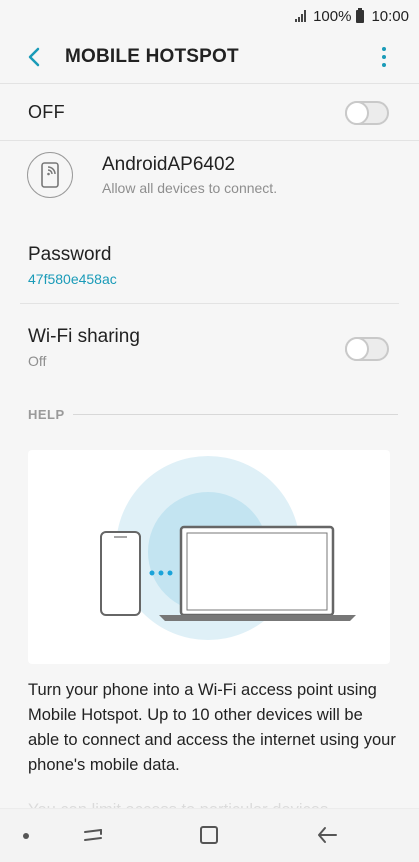  What do you see at coordinates (50, 175) in the screenshot?
I see `phone-hotspot-icon` at bounding box center [50, 175].